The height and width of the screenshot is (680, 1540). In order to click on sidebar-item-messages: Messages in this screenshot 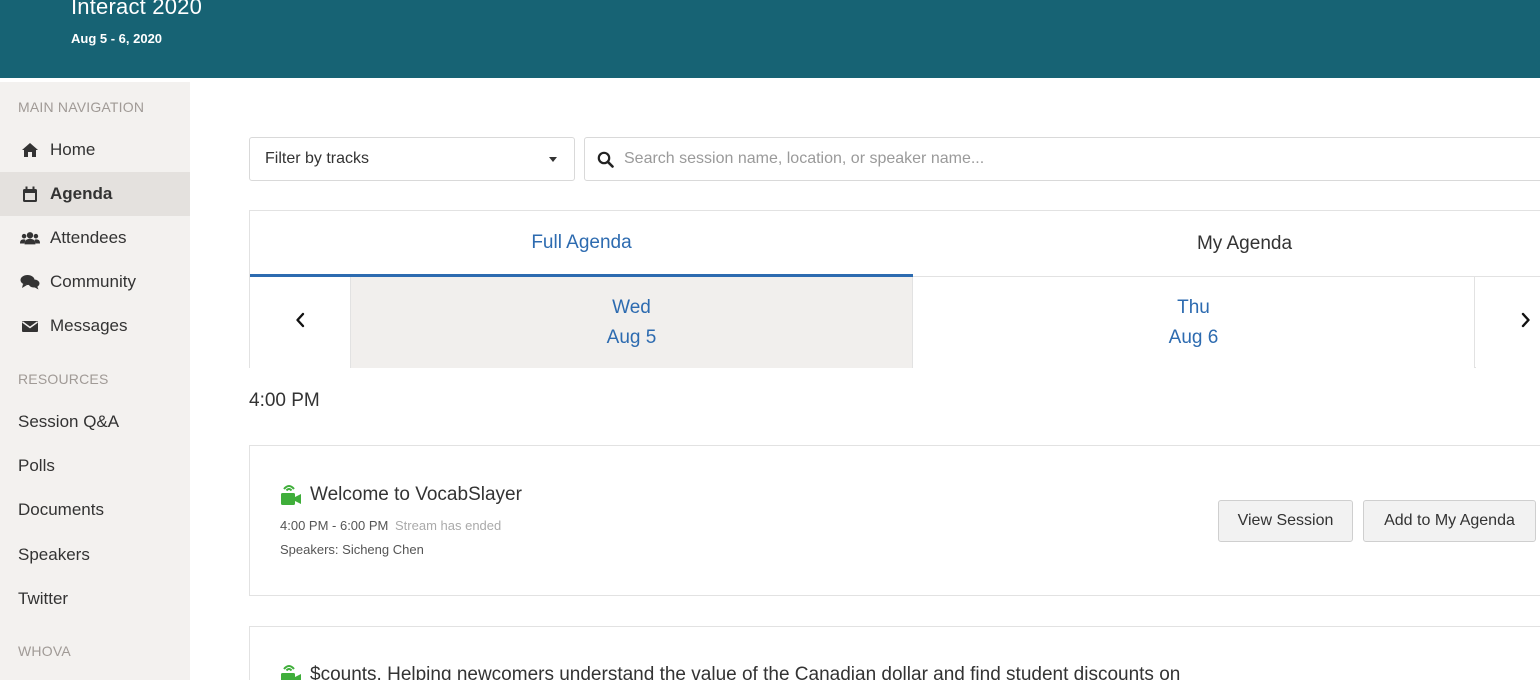, I will do `click(95, 326)`.